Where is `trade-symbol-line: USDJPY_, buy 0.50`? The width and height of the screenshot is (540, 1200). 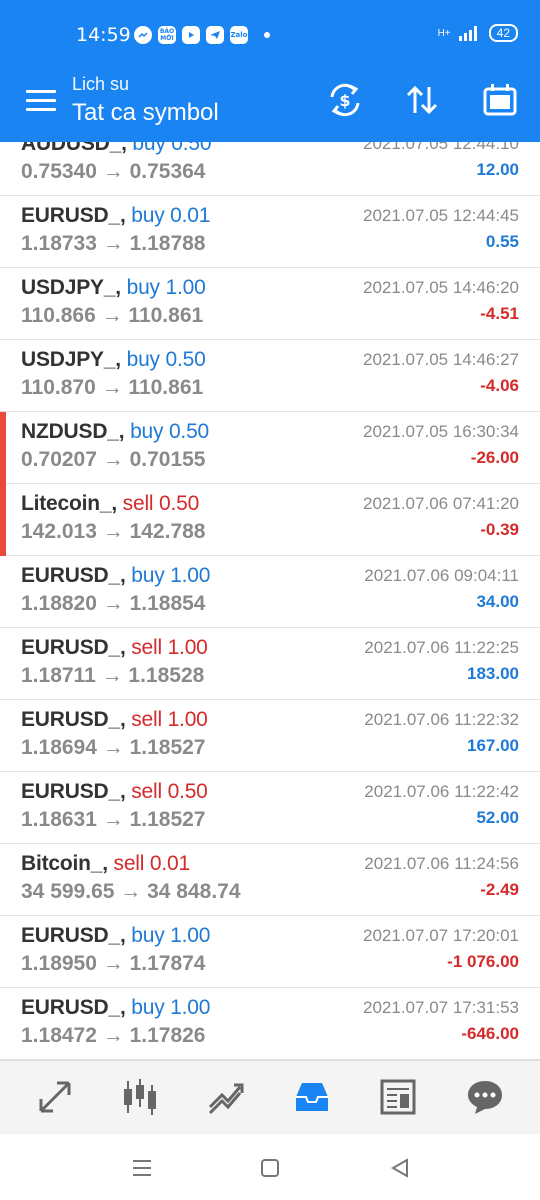 trade-symbol-line: USDJPY_, buy 0.50 is located at coordinates (113, 360).